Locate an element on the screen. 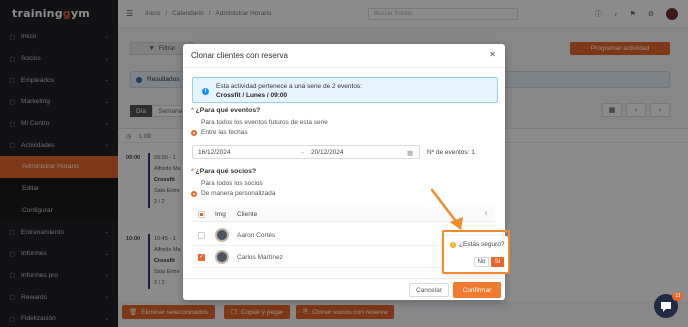 The height and width of the screenshot is (327, 688). radio-label: Para todos los socios is located at coordinates (232, 183).